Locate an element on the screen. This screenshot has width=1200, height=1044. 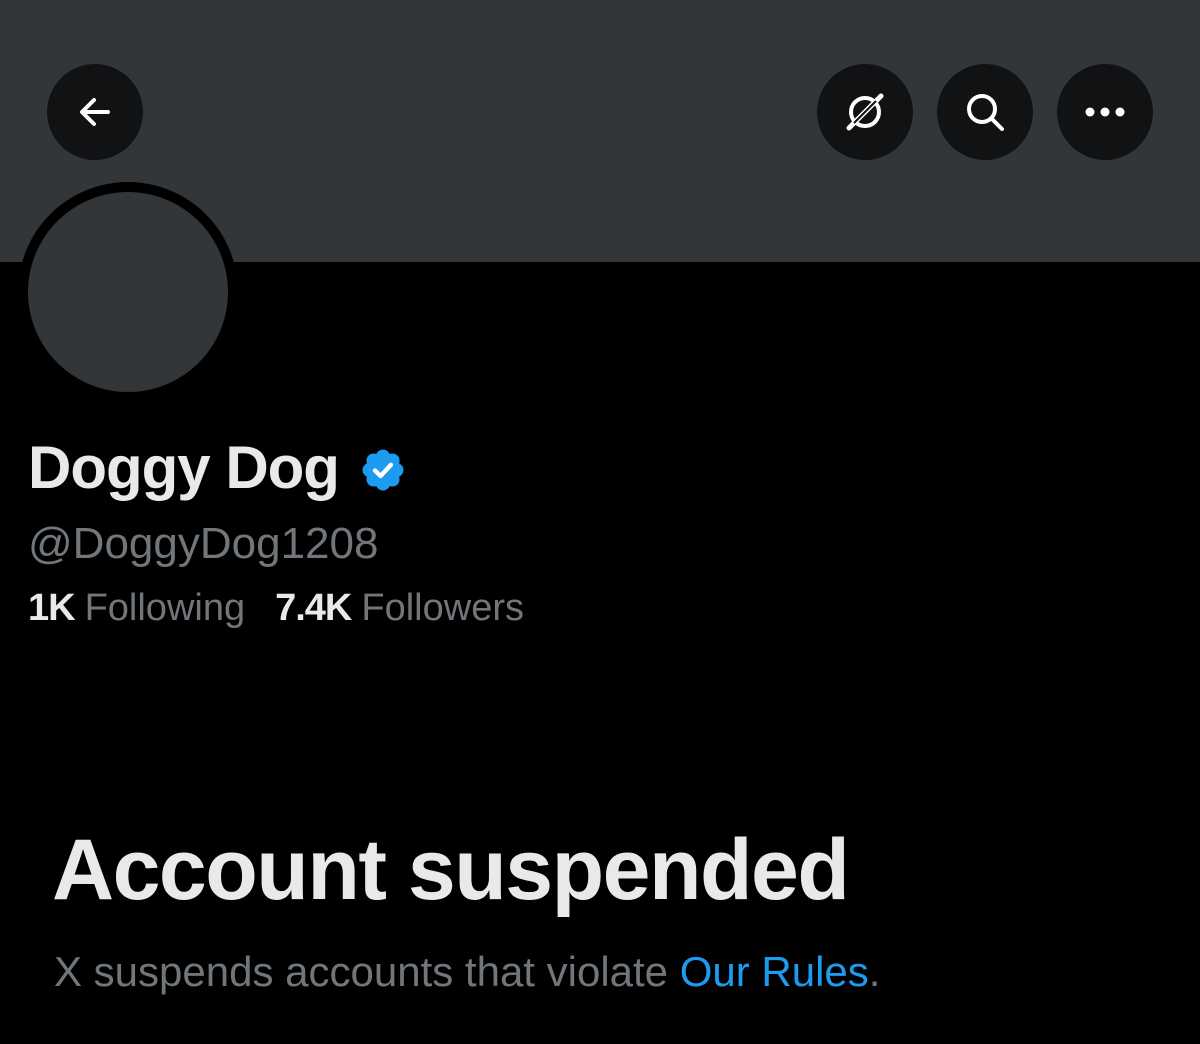
display-name: Doggy Dog is located at coordinates (184, 467).